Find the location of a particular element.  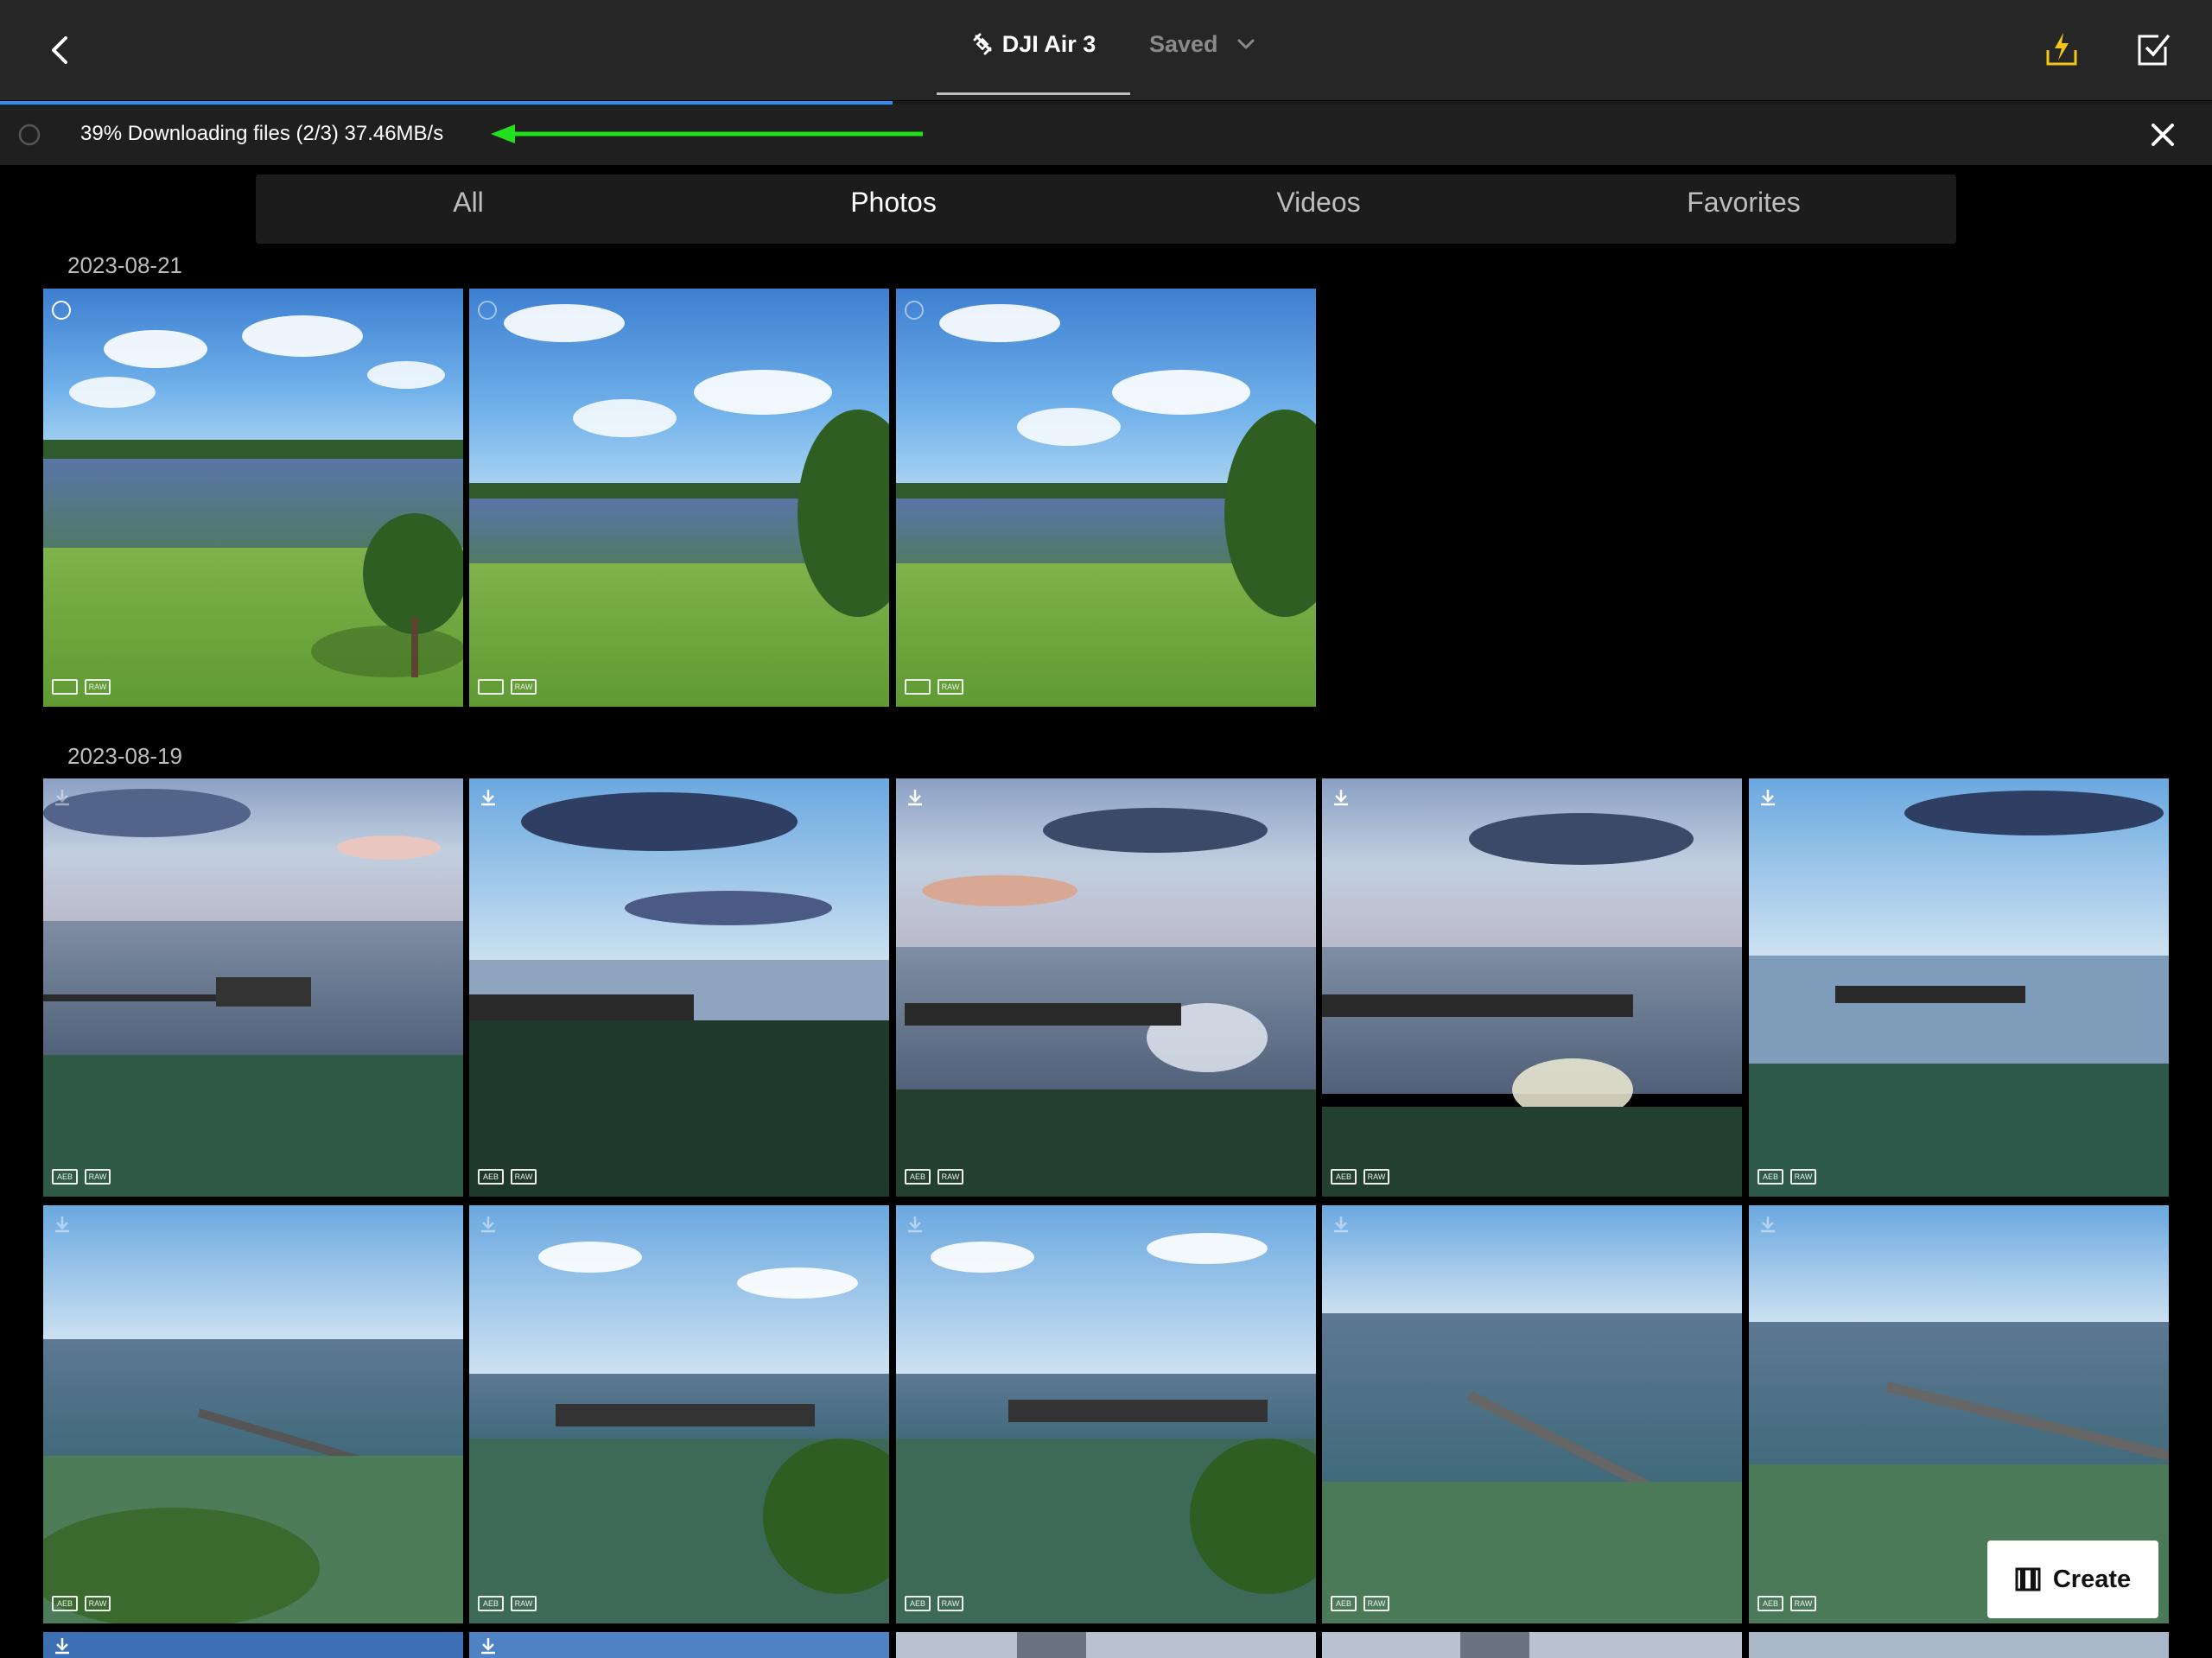

top-bar: DJI Air 3 Saved is located at coordinates (1106, 50).